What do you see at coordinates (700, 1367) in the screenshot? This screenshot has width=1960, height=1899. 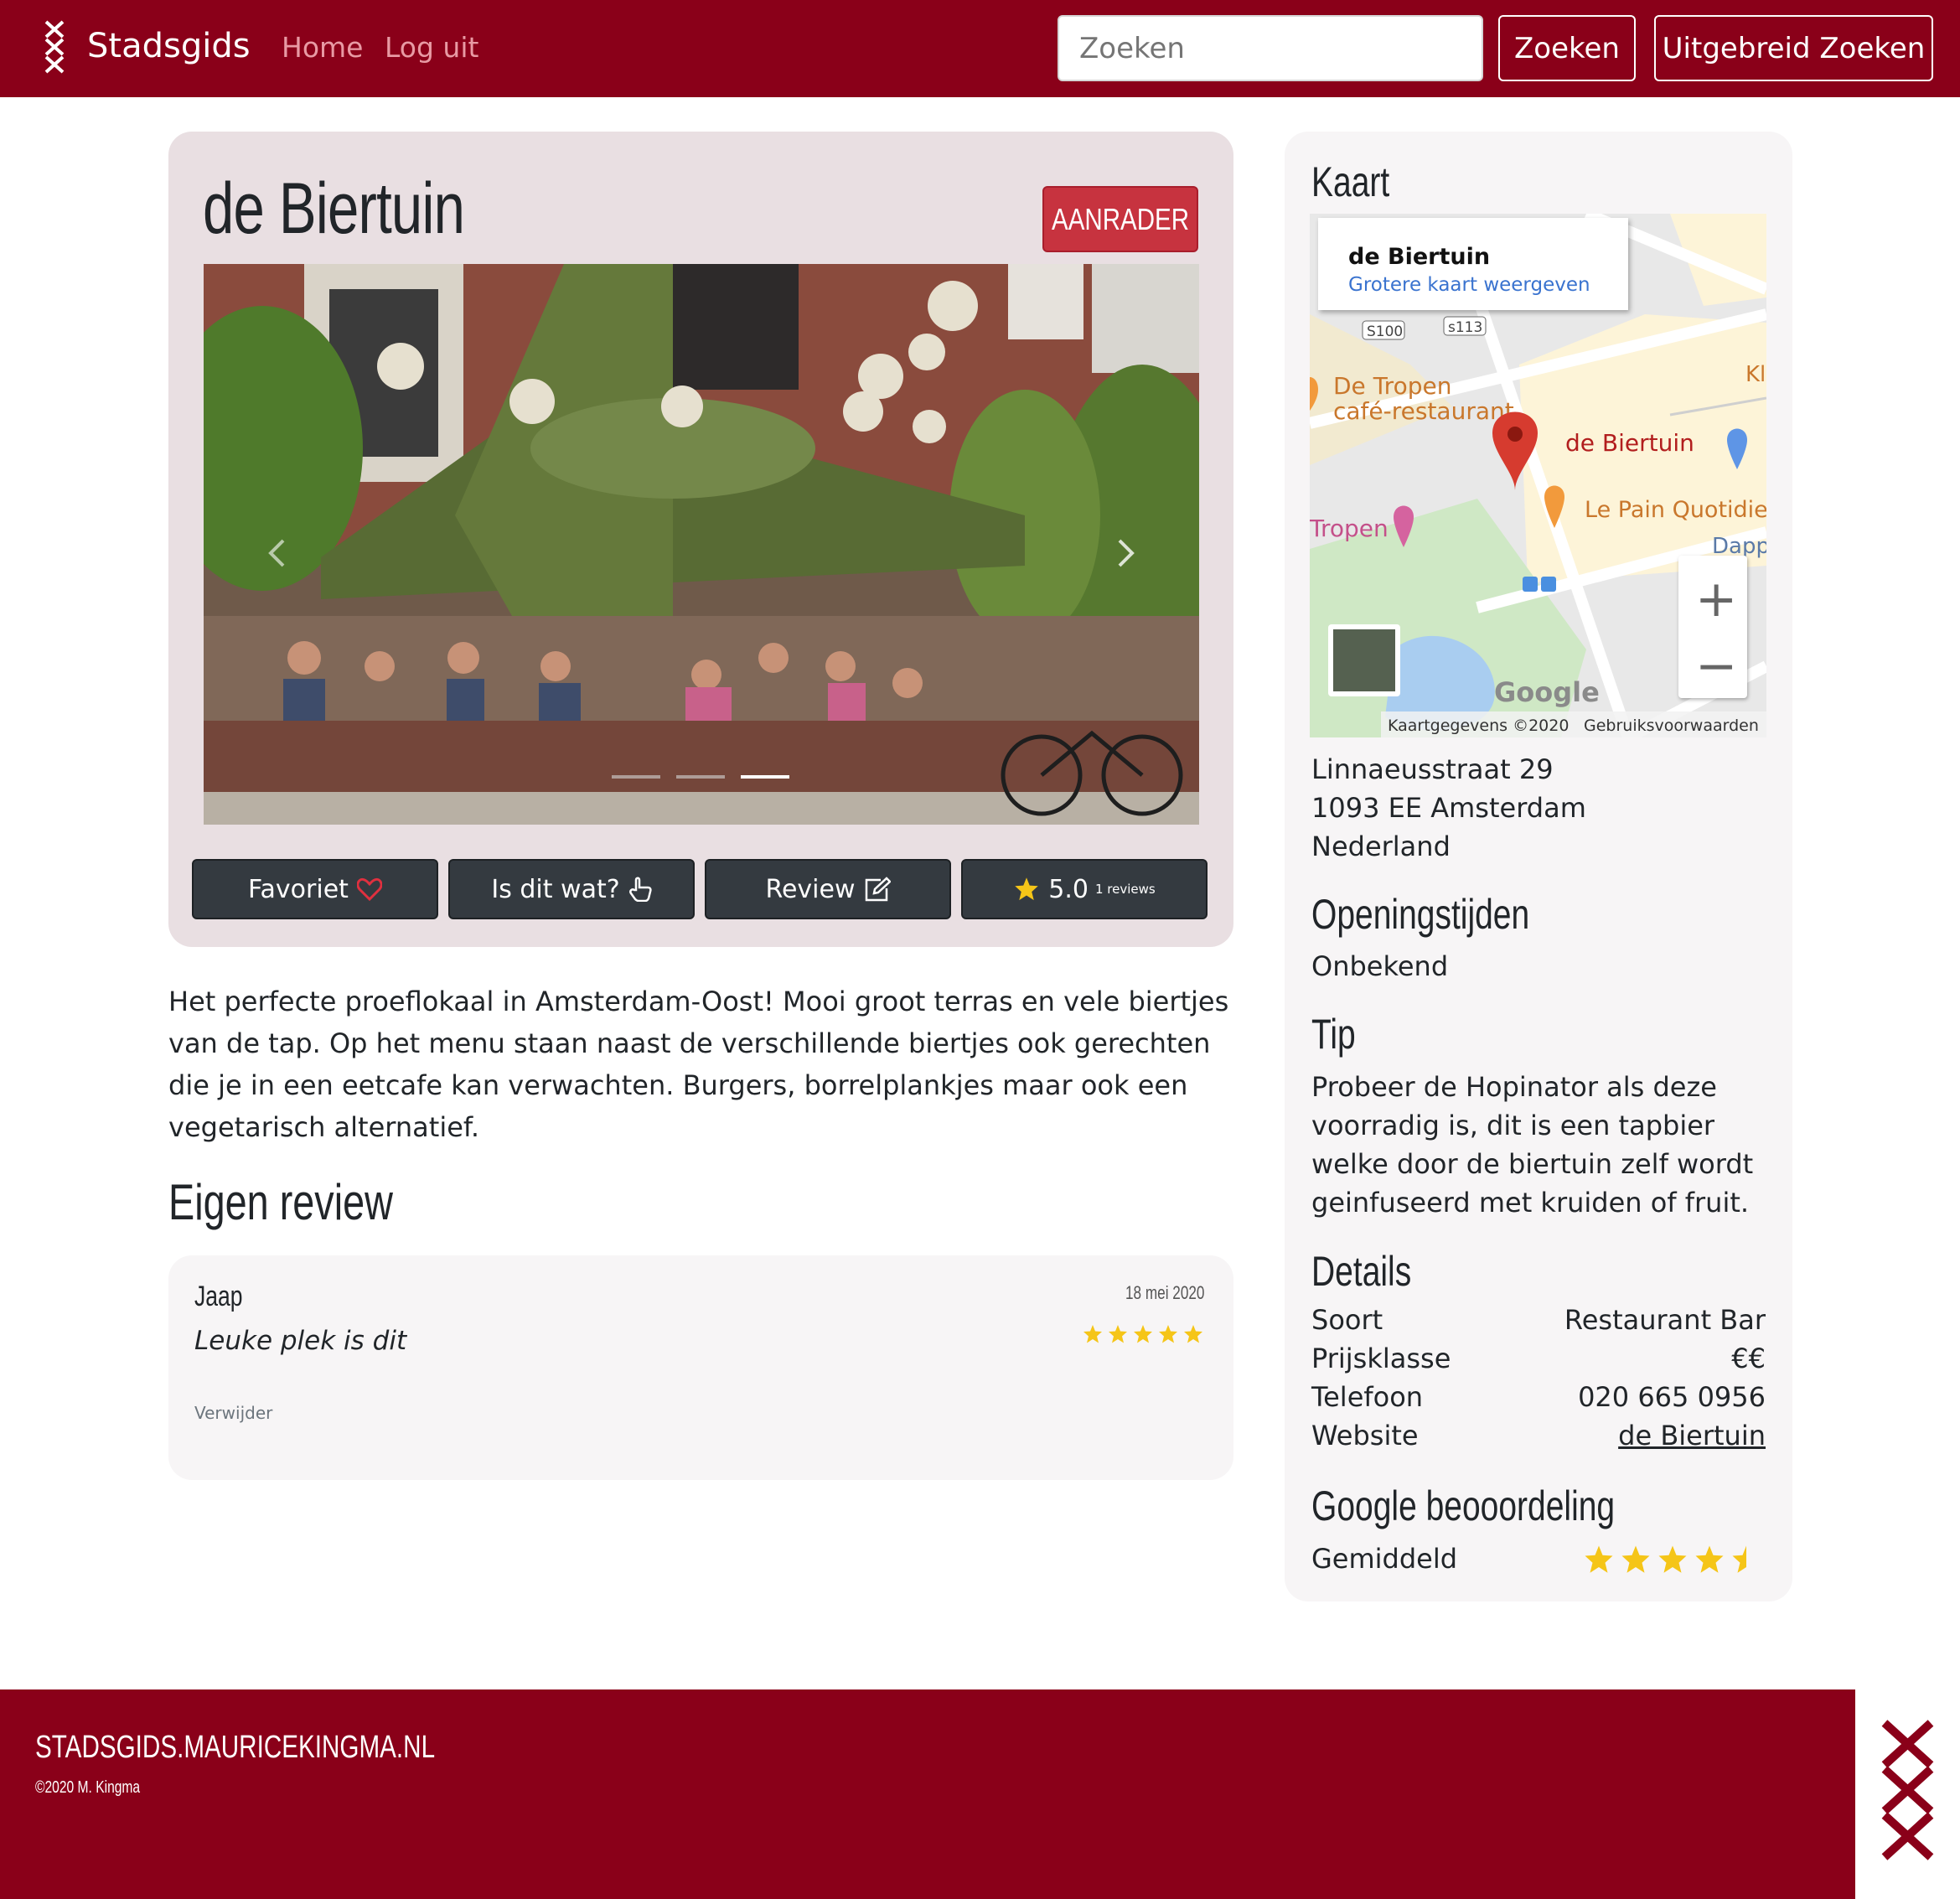 I see `review-card` at bounding box center [700, 1367].